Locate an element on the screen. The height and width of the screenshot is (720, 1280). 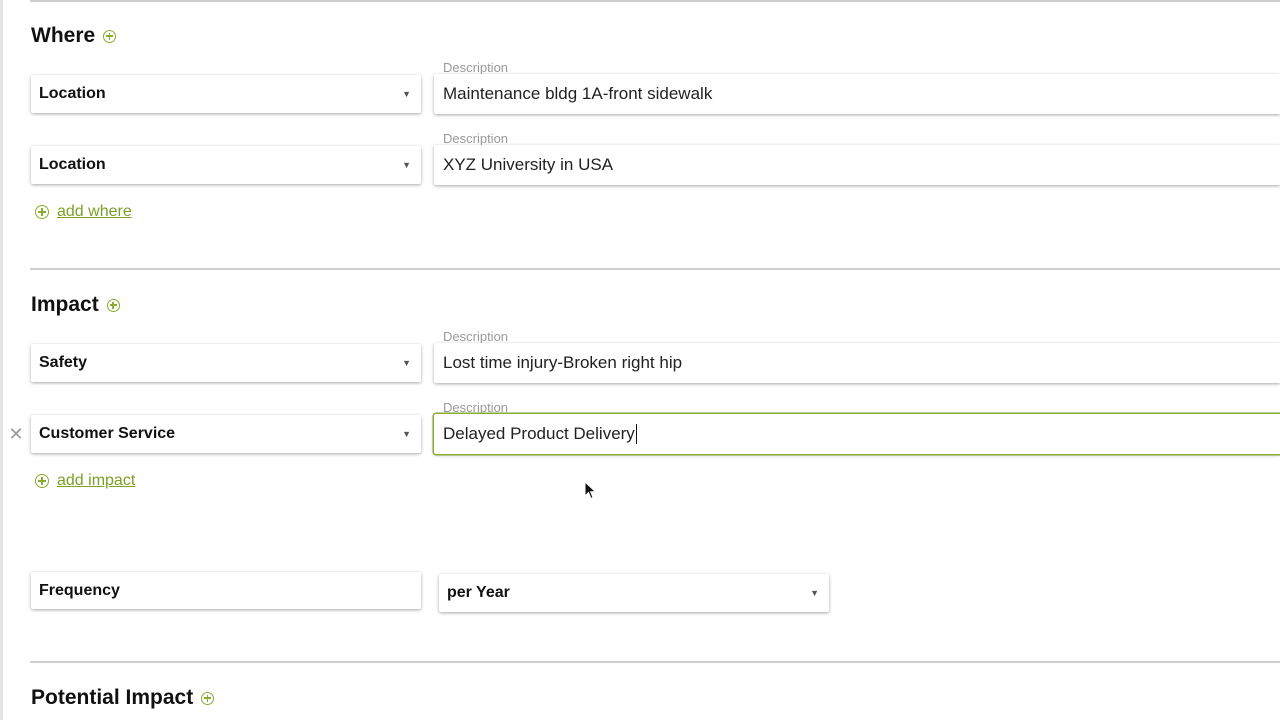
impact-description-input-2: Delayed Product Delivery is located at coordinates (857, 434).